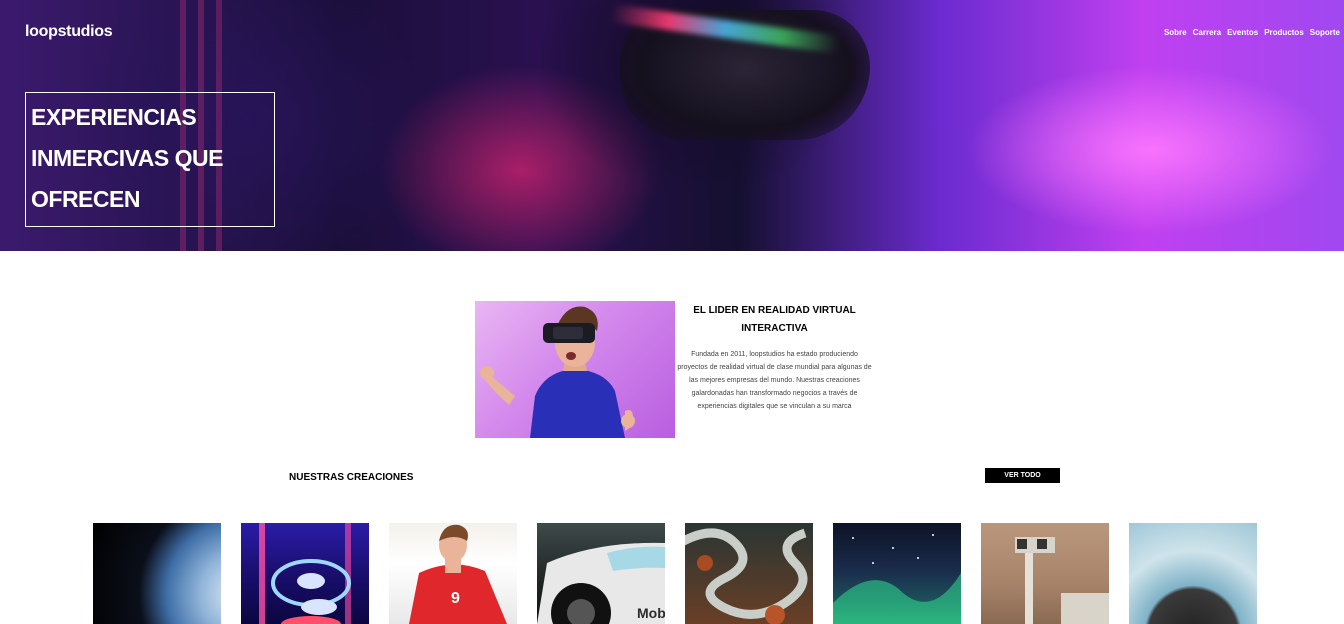 This screenshot has height=624, width=1344. Describe the element at coordinates (897, 579) in the screenshot. I see `aurora-illustration` at that location.